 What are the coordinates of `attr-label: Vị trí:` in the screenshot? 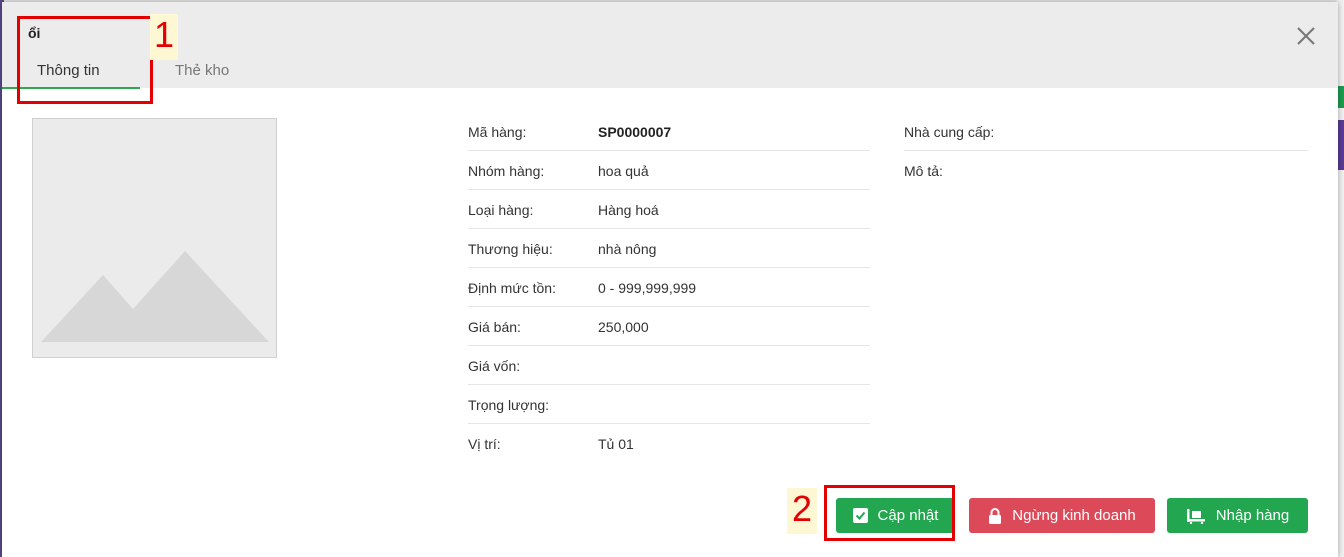 It's located at (484, 444).